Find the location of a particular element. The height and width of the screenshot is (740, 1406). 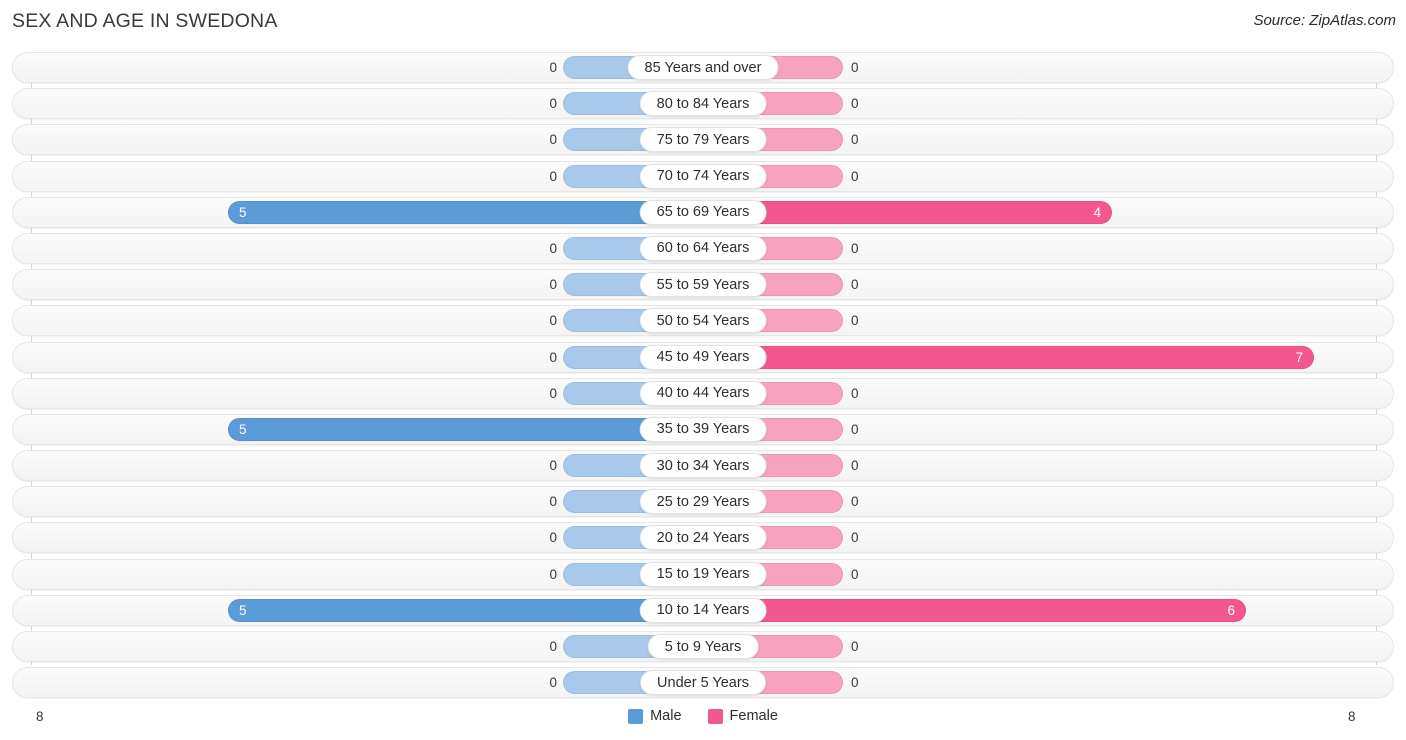

source-attribution: Source: ZipAtlas.com is located at coordinates (1324, 20).